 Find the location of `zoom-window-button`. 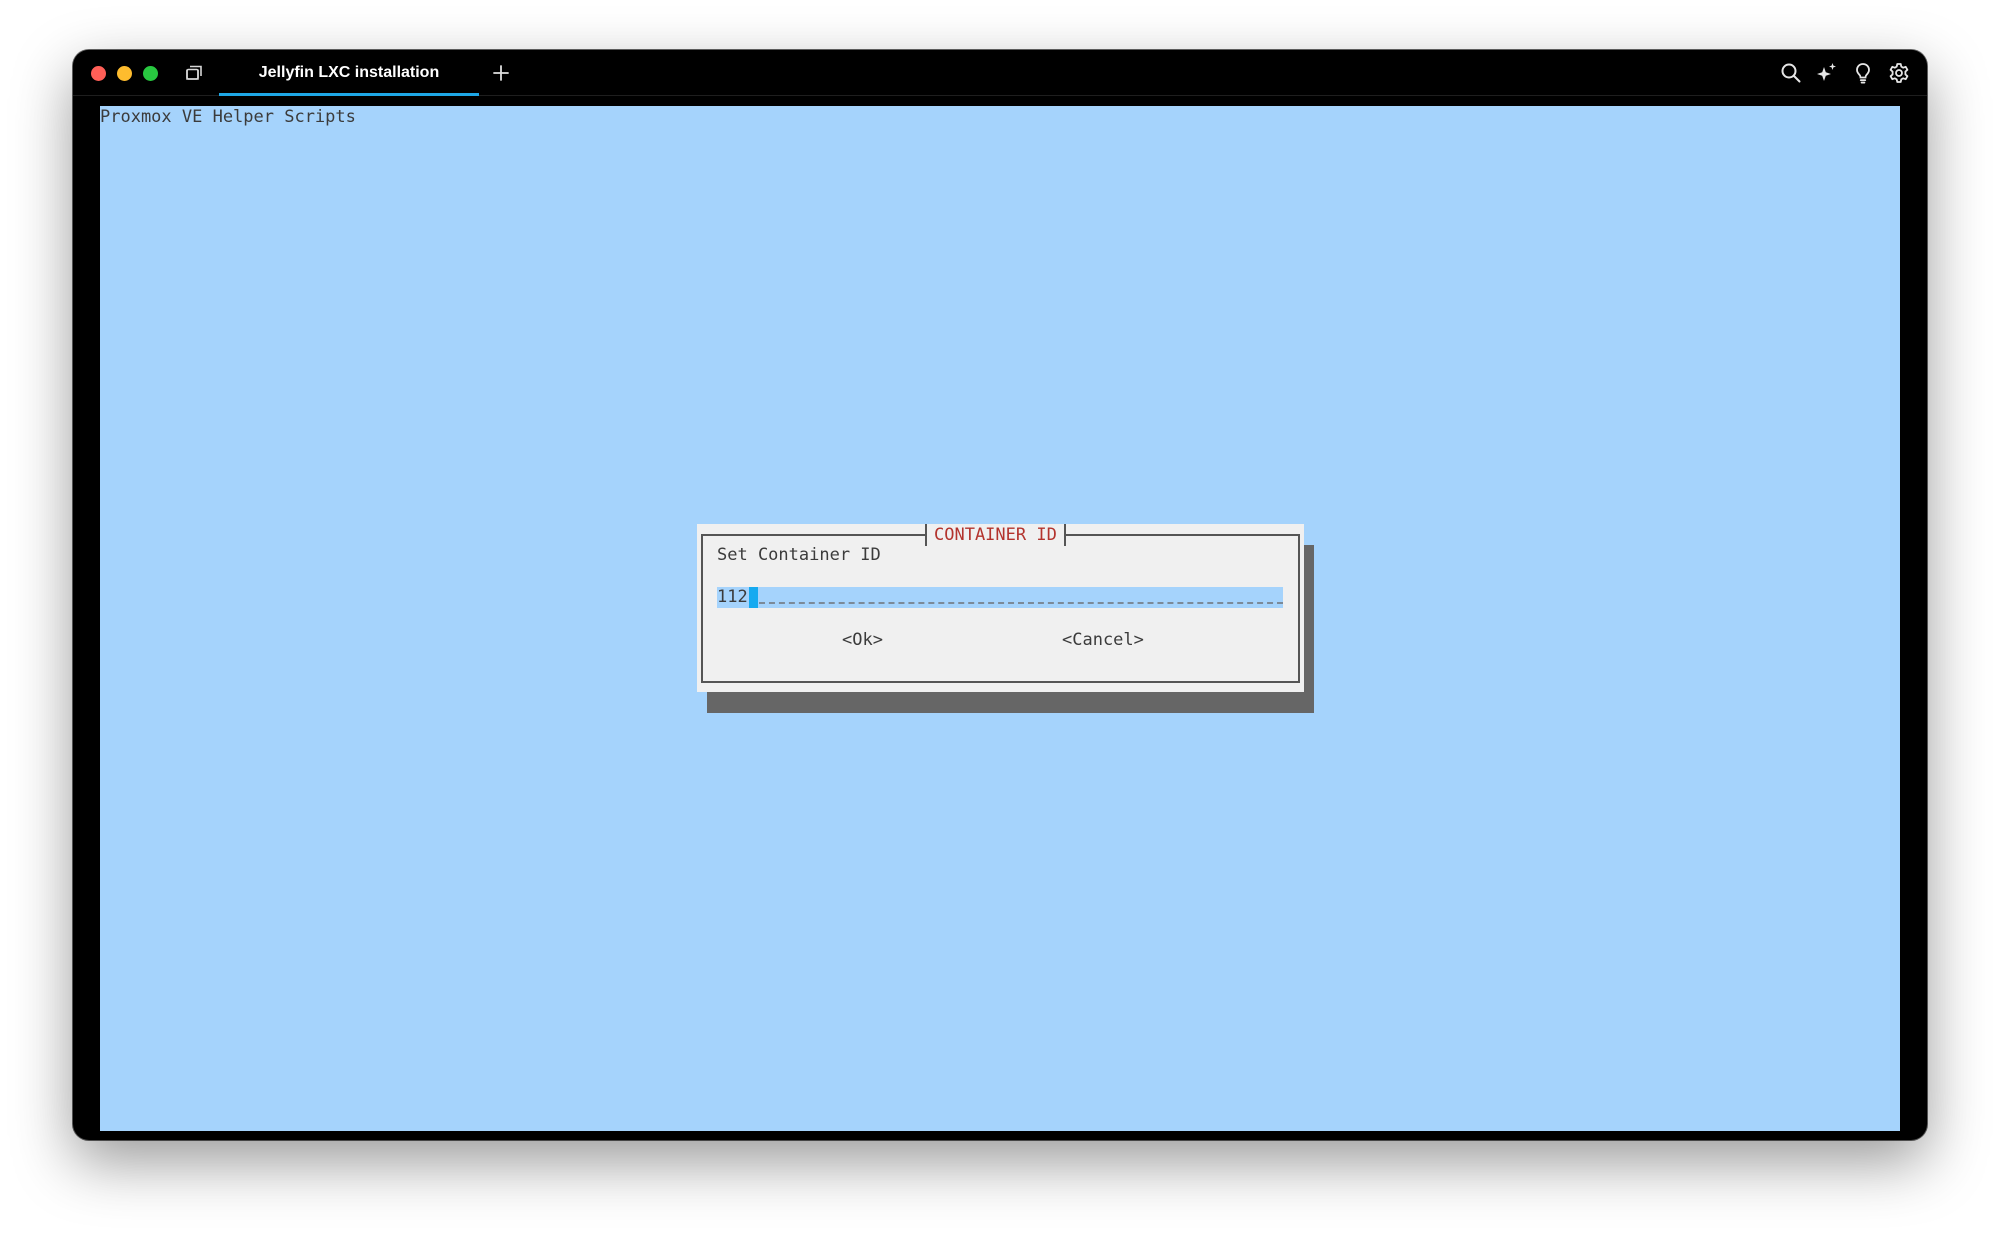

zoom-window-button is located at coordinates (150, 73).